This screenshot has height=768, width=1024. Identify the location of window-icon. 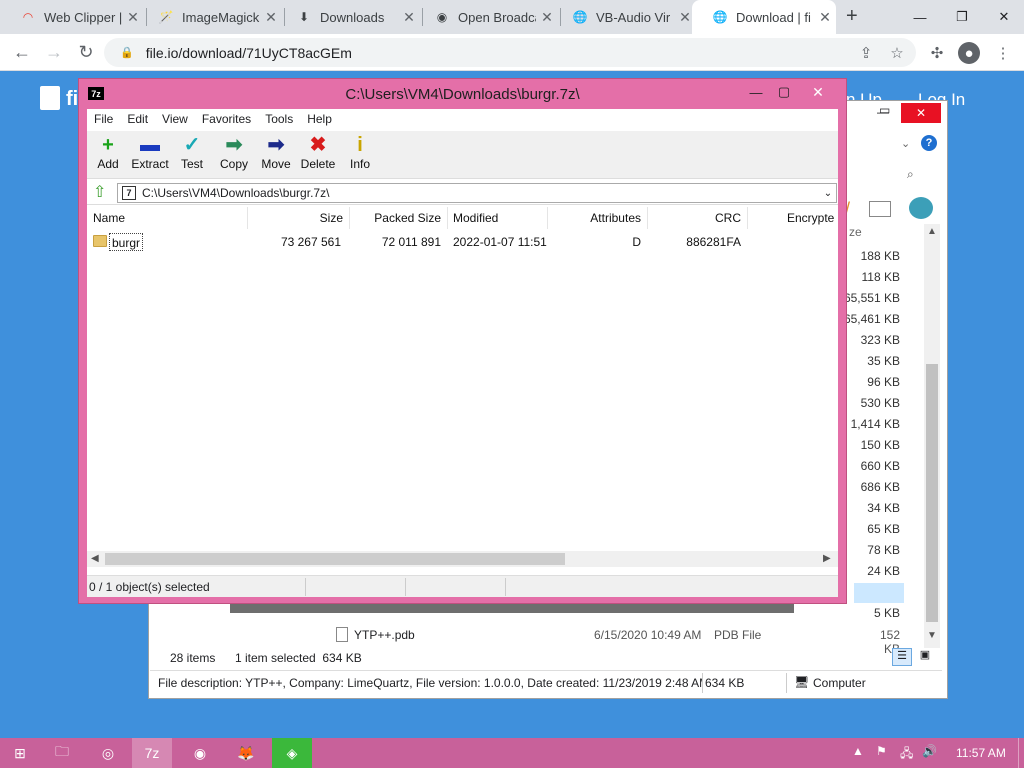
(880, 209).